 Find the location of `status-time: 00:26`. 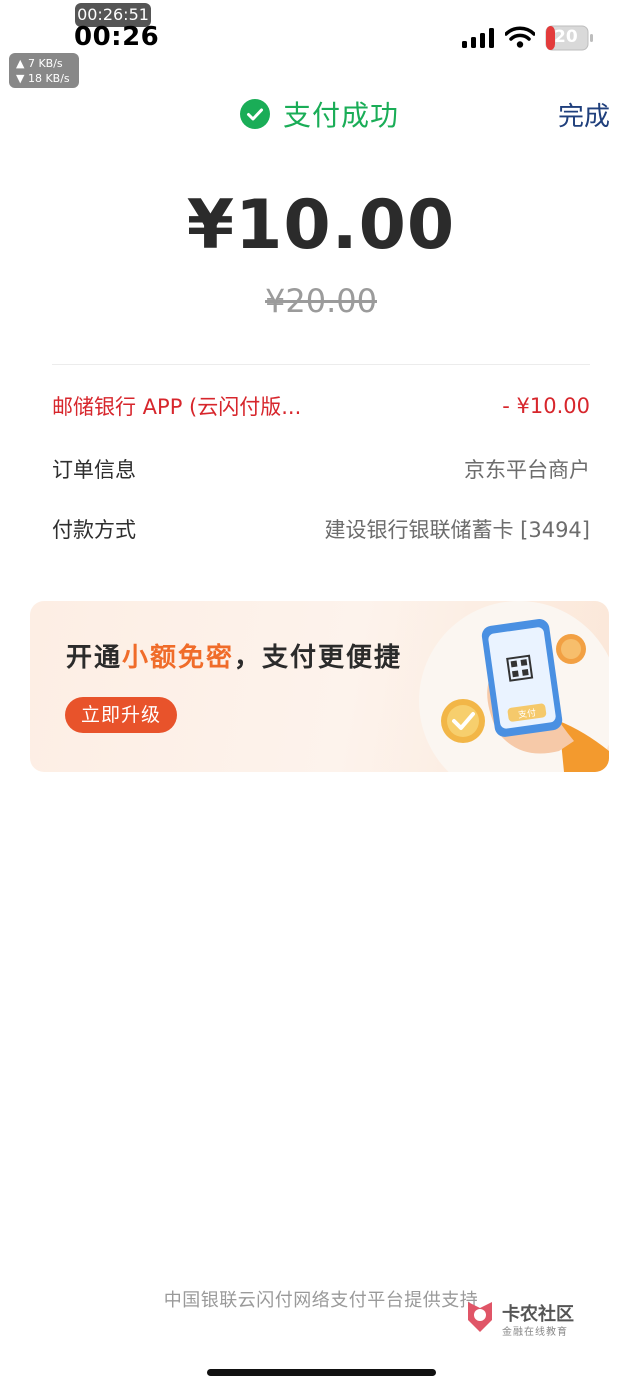

status-time: 00:26 is located at coordinates (117, 37).